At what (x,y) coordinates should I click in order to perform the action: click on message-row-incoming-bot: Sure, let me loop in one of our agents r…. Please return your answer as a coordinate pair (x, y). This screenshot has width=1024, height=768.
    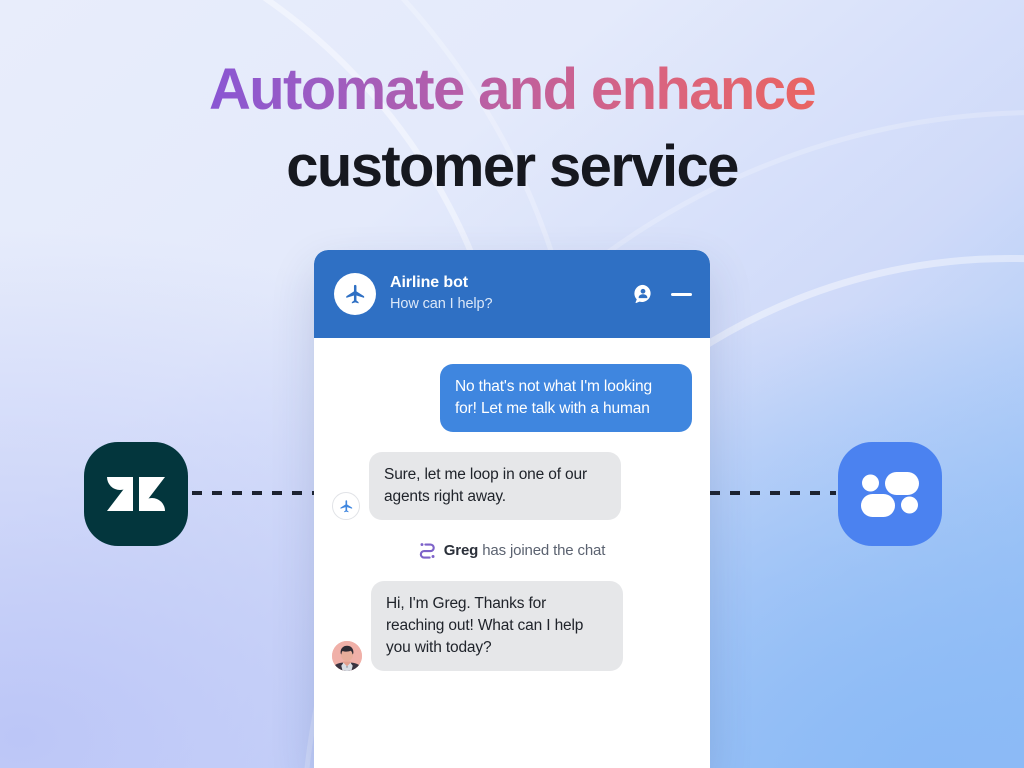
    Looking at the image, I should click on (512, 486).